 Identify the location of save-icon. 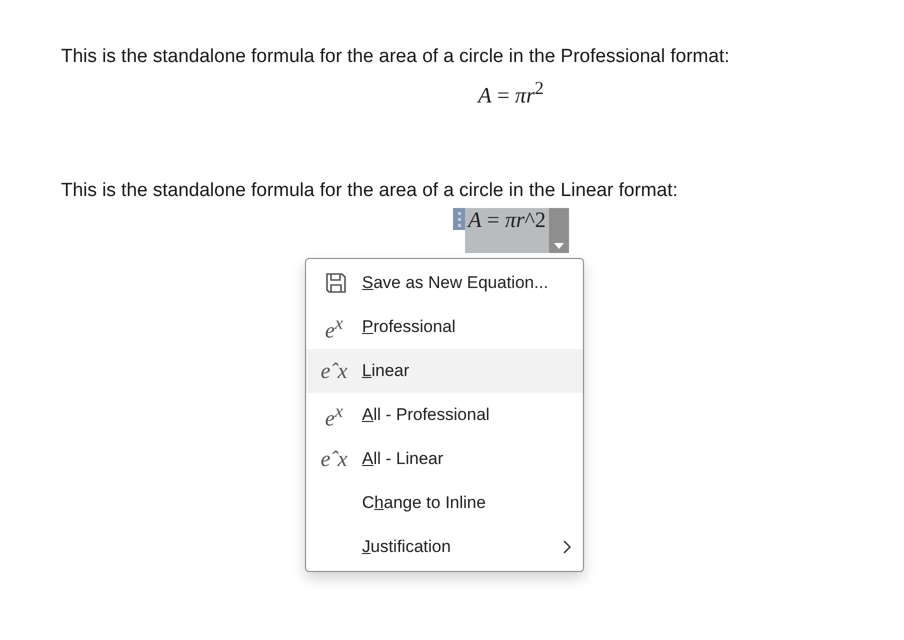
(336, 283).